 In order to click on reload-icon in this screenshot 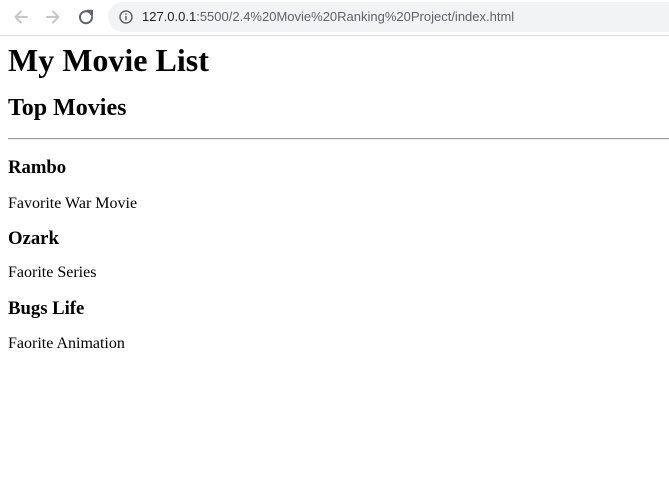, I will do `click(86, 17)`.